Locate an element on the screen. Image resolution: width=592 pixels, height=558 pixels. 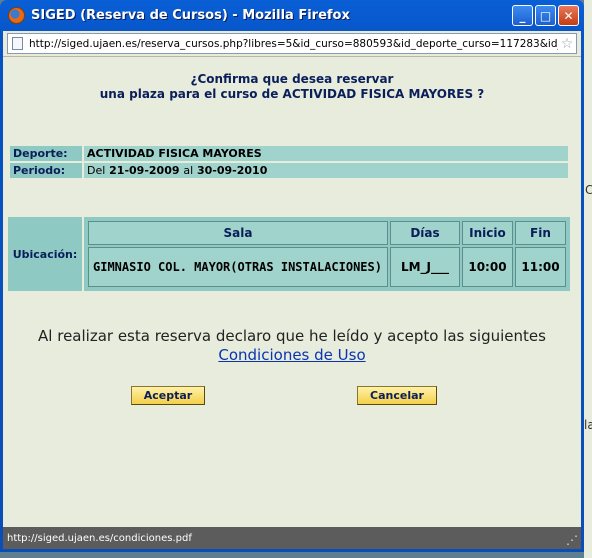
window-controls: _ □ ✕ is located at coordinates (545, 15).